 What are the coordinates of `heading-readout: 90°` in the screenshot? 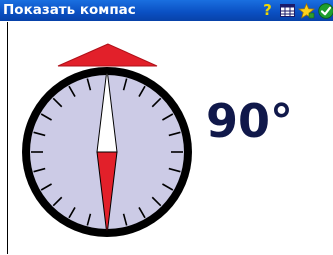 It's located at (250, 121).